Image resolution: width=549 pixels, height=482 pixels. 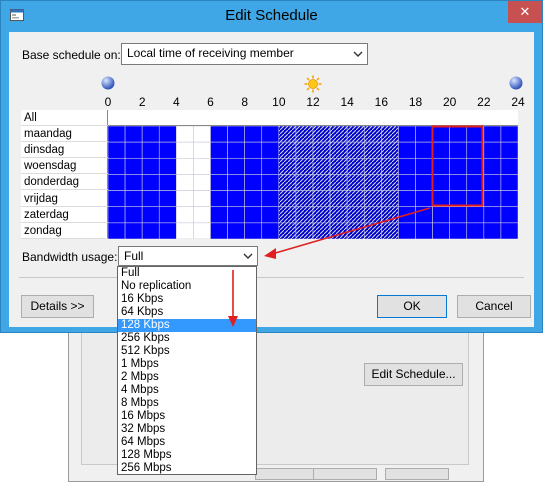 I want to click on close-button: ✕, so click(x=525, y=12).